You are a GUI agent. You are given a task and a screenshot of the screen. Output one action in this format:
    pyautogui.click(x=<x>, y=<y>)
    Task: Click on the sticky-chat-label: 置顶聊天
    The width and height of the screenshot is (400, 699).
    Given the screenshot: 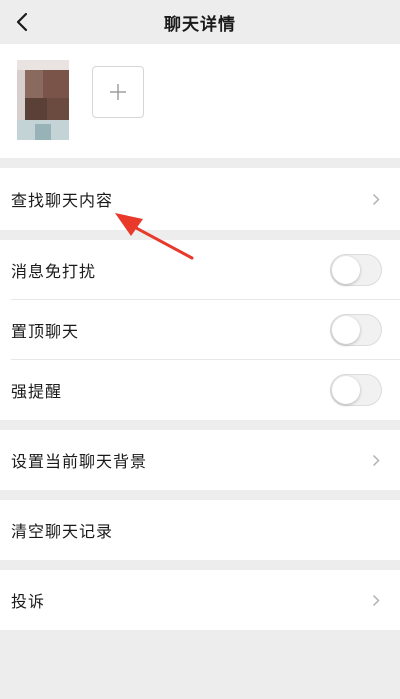 What is the action you would take?
    pyautogui.click(x=45, y=331)
    